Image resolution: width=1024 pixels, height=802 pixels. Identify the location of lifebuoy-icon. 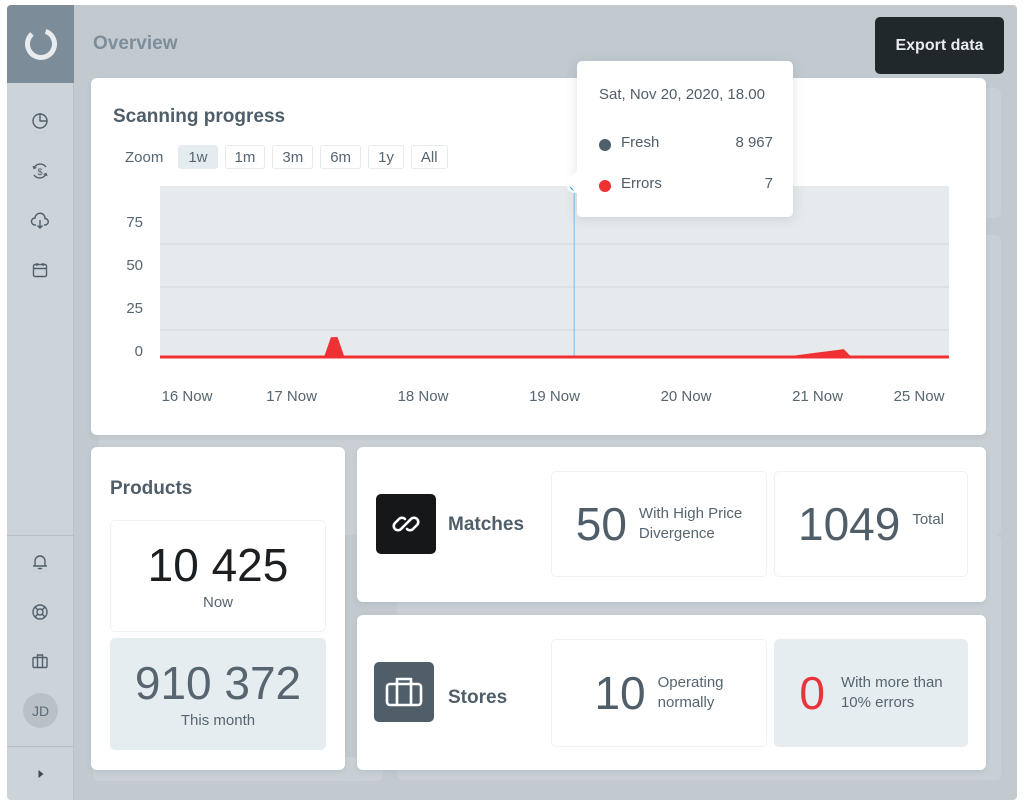
(40, 612).